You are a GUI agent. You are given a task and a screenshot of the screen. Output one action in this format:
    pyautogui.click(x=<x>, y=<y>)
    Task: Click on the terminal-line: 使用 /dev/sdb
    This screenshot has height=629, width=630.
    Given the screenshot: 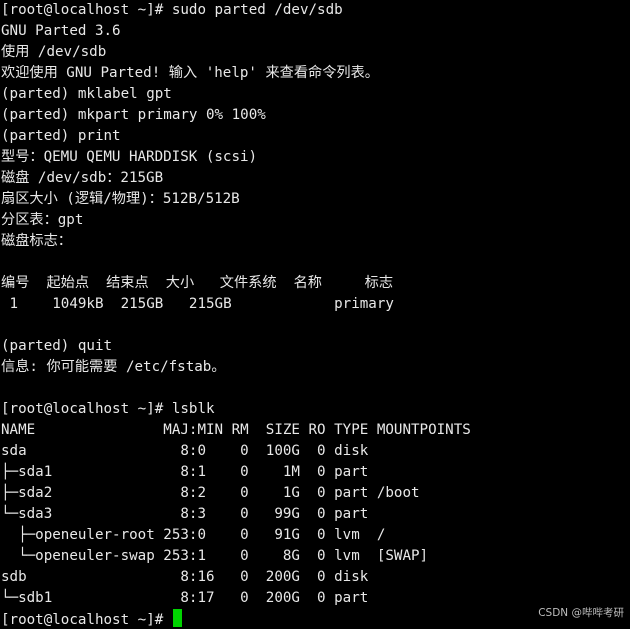 What is the action you would take?
    pyautogui.click(x=54, y=52)
    